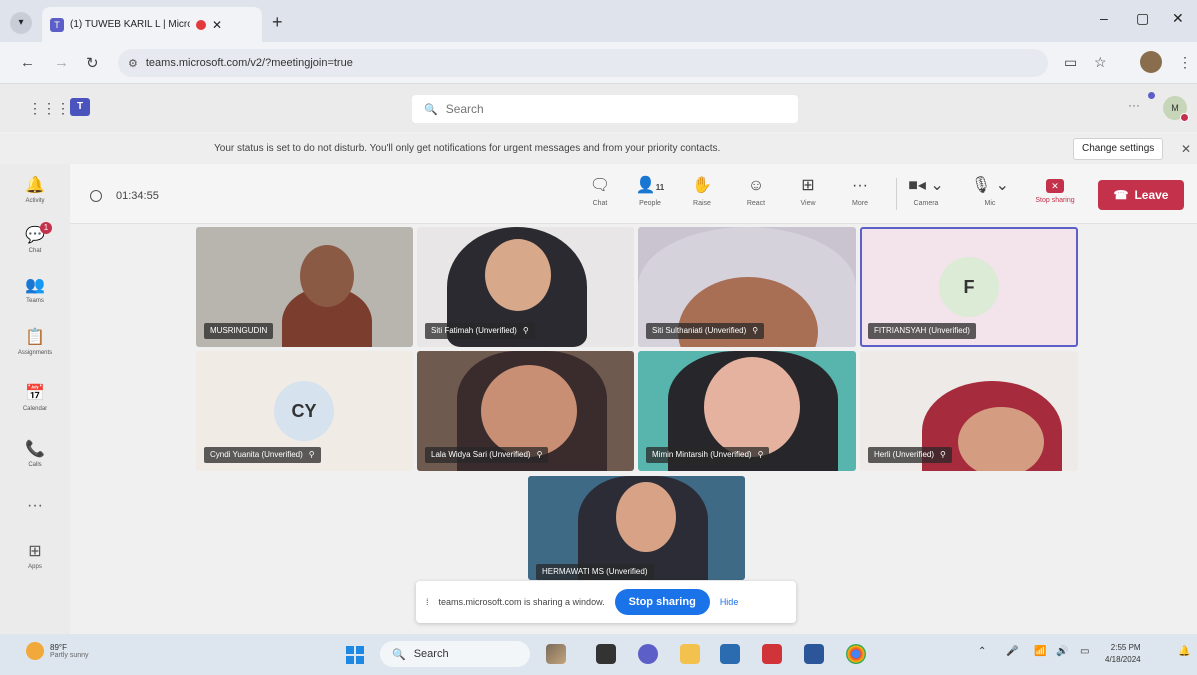 This screenshot has height=675, width=1197. What do you see at coordinates (35, 556) in the screenshot?
I see `rail-item-apps: ⊞ Apps` at bounding box center [35, 556].